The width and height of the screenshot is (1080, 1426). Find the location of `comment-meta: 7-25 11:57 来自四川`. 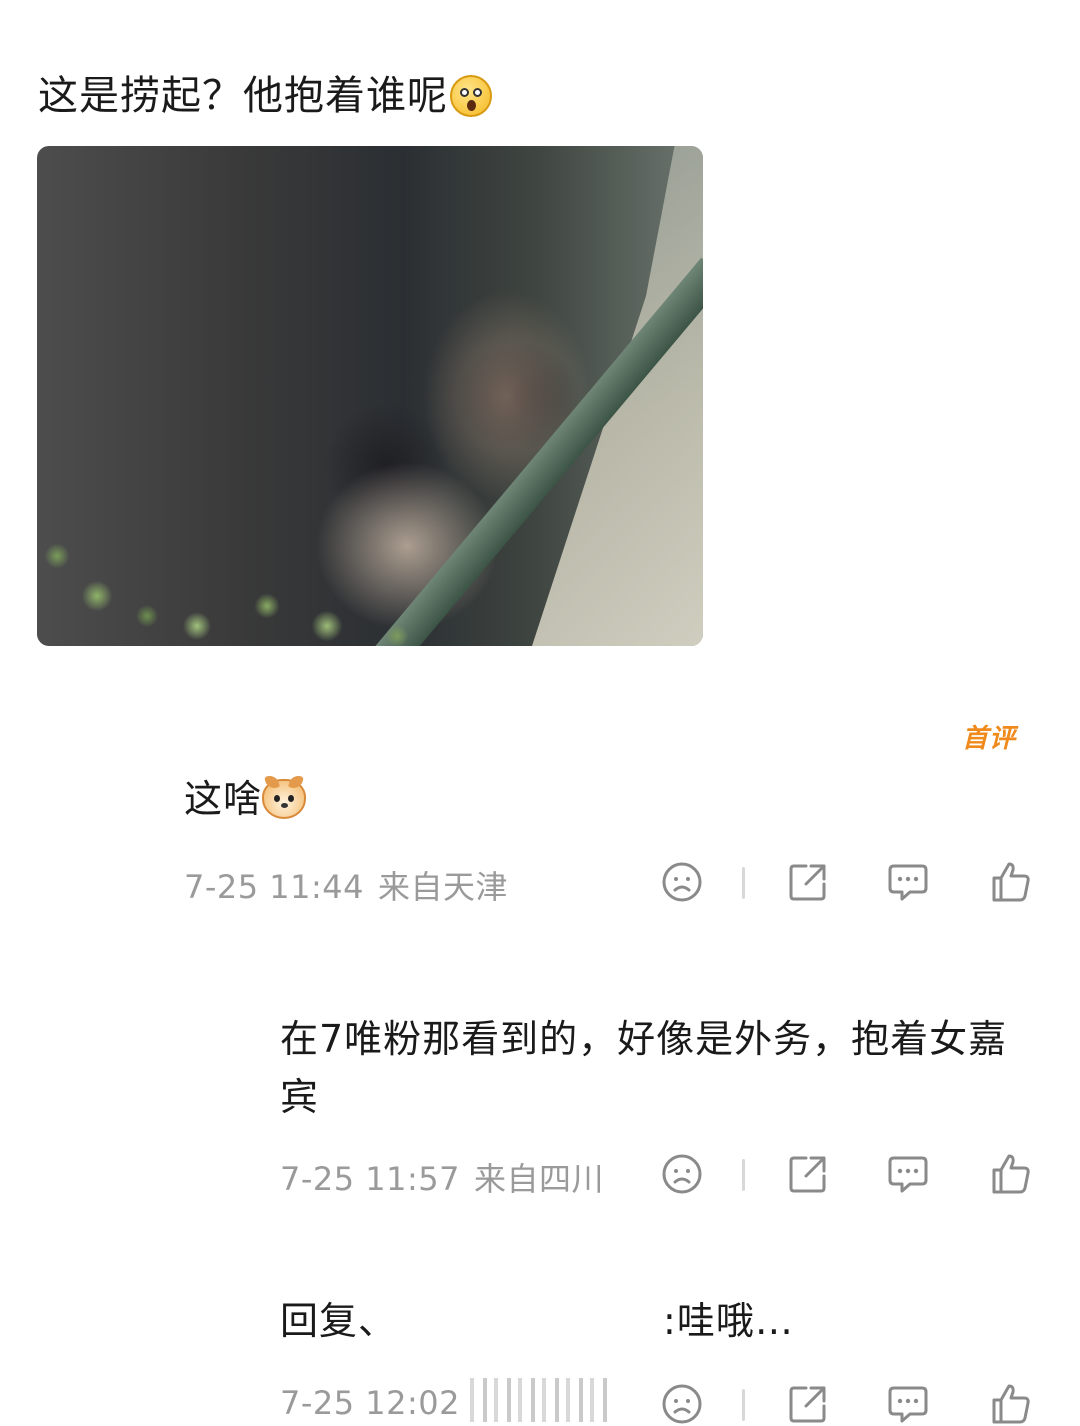

comment-meta: 7-25 11:57 来自四川 is located at coordinates (442, 1177).